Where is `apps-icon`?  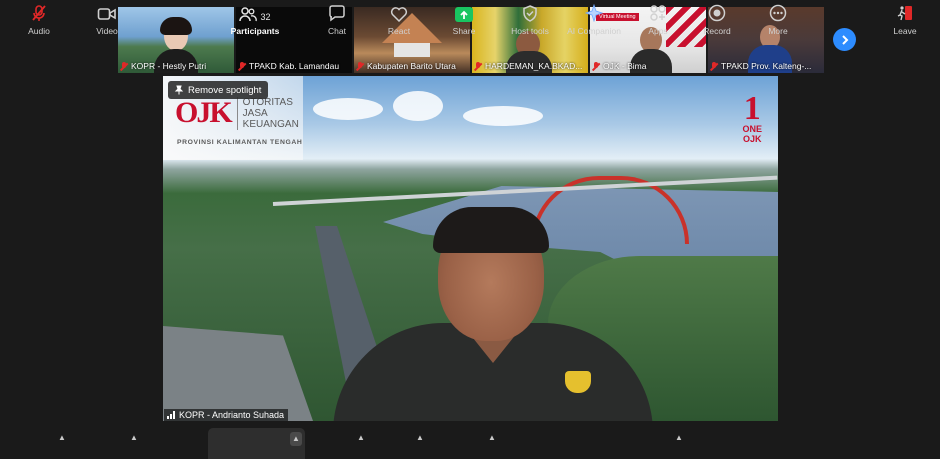 apps-icon is located at coordinates (658, 13).